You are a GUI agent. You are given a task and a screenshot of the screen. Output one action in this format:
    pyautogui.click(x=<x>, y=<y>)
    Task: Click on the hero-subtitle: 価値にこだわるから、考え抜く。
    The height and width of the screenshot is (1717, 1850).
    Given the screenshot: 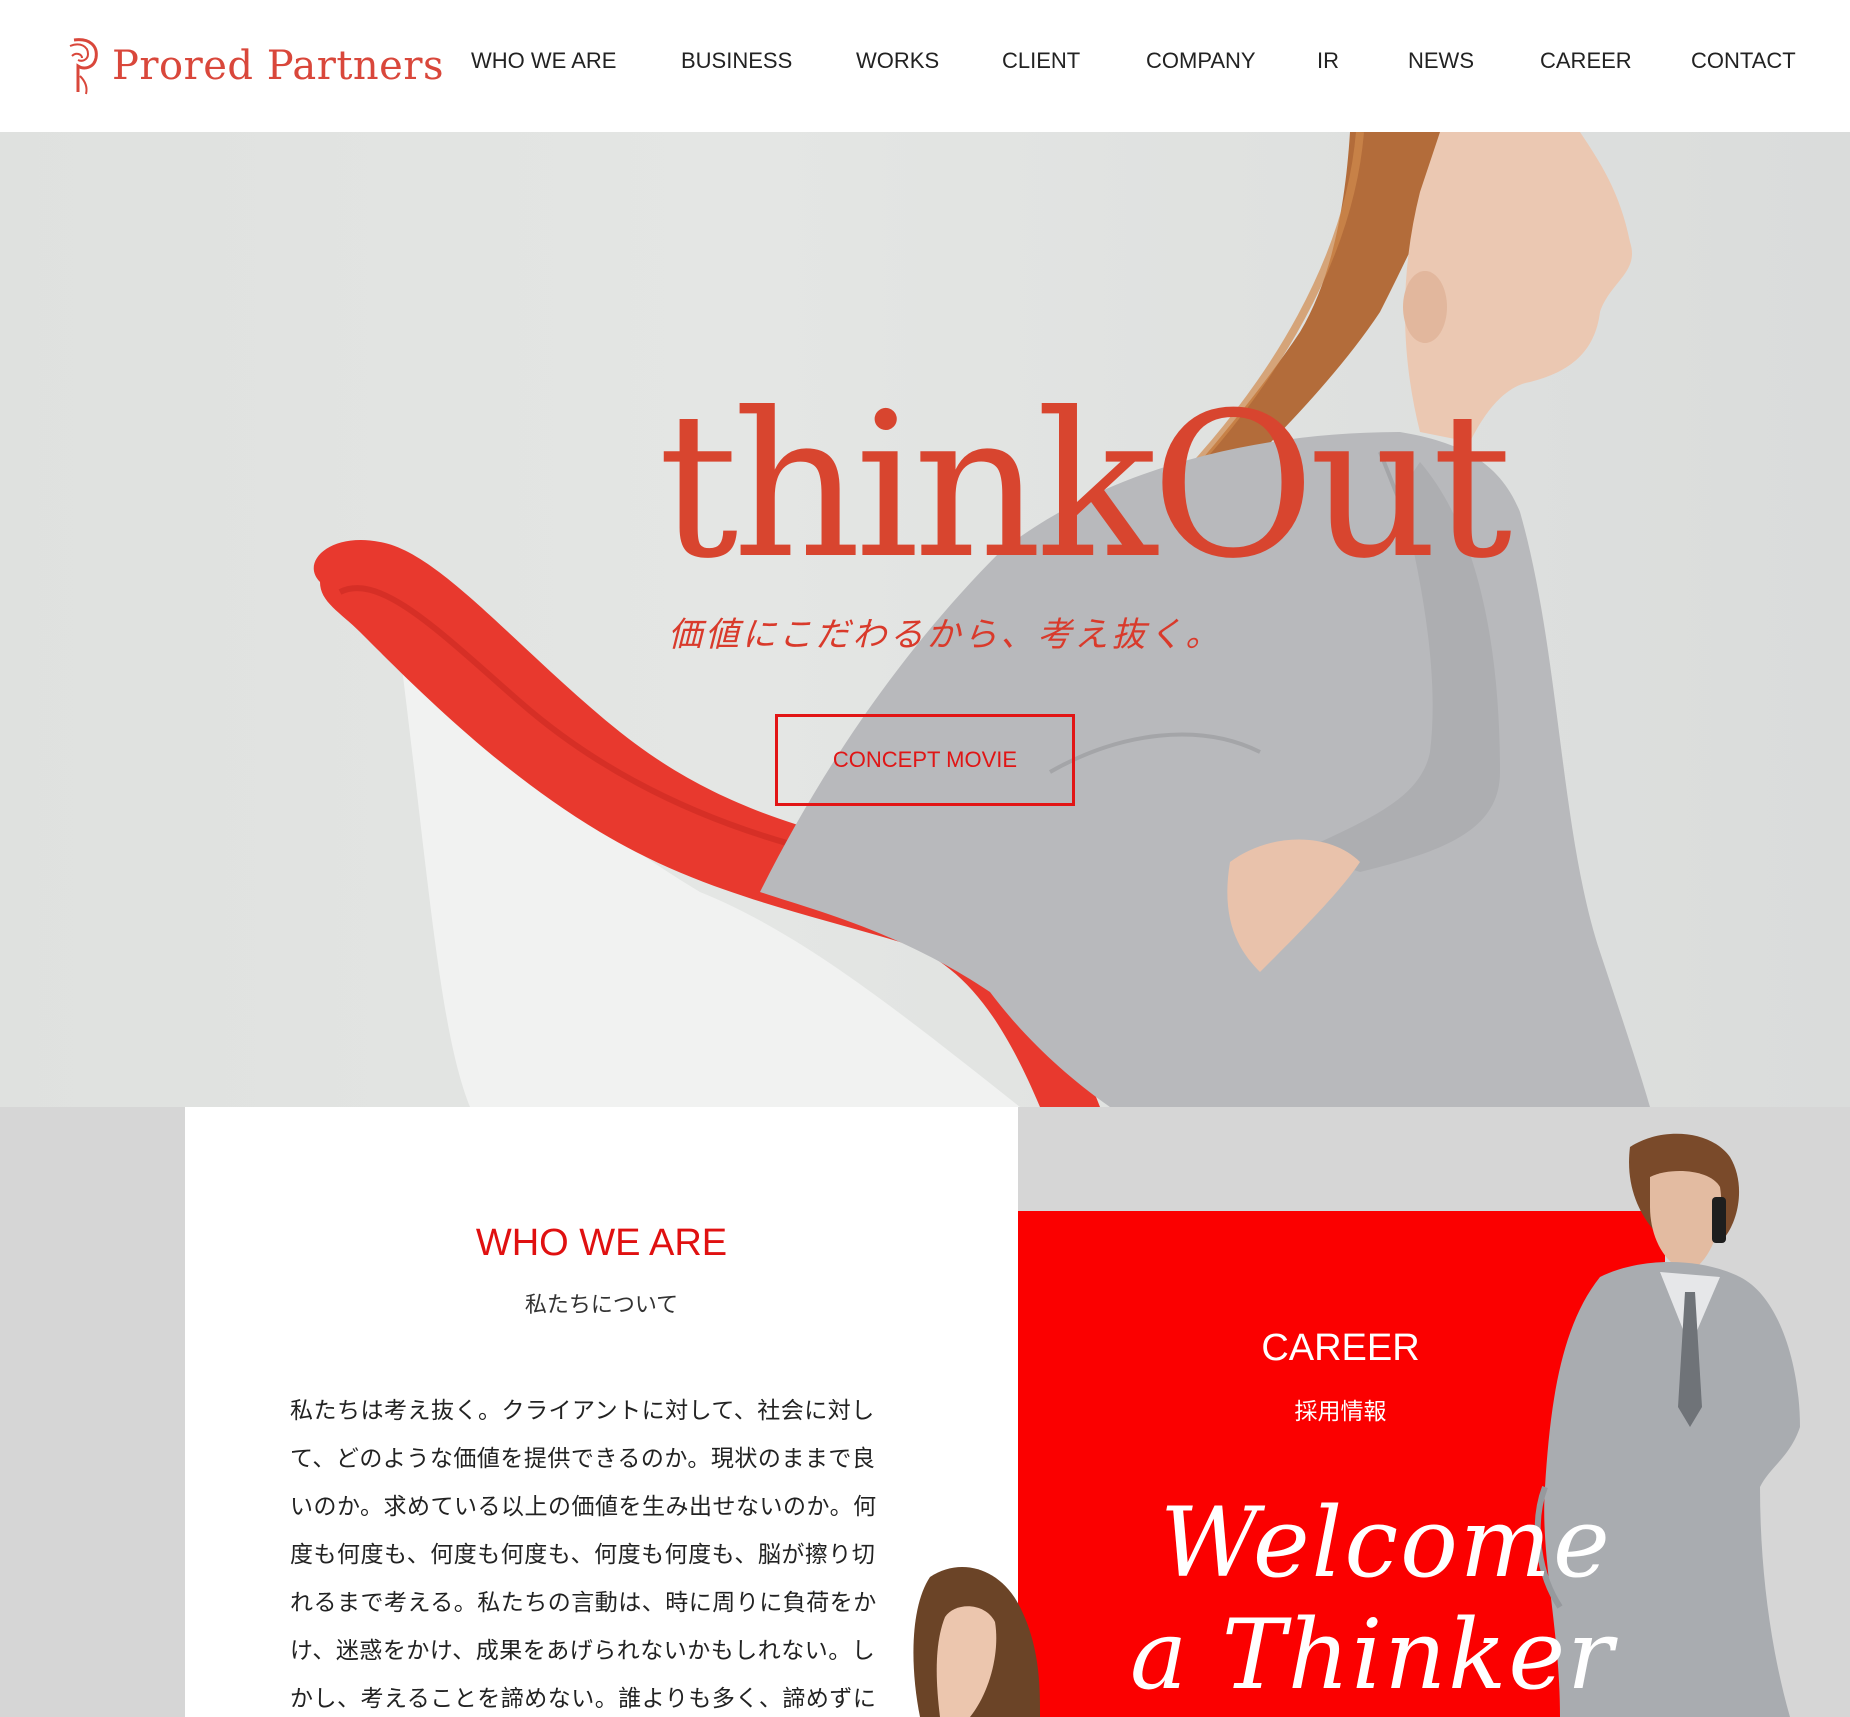 What is the action you would take?
    pyautogui.click(x=945, y=635)
    